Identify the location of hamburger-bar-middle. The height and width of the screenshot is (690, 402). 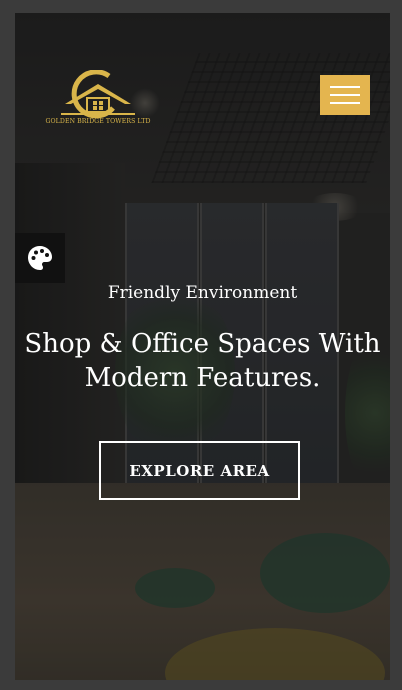
(345, 95).